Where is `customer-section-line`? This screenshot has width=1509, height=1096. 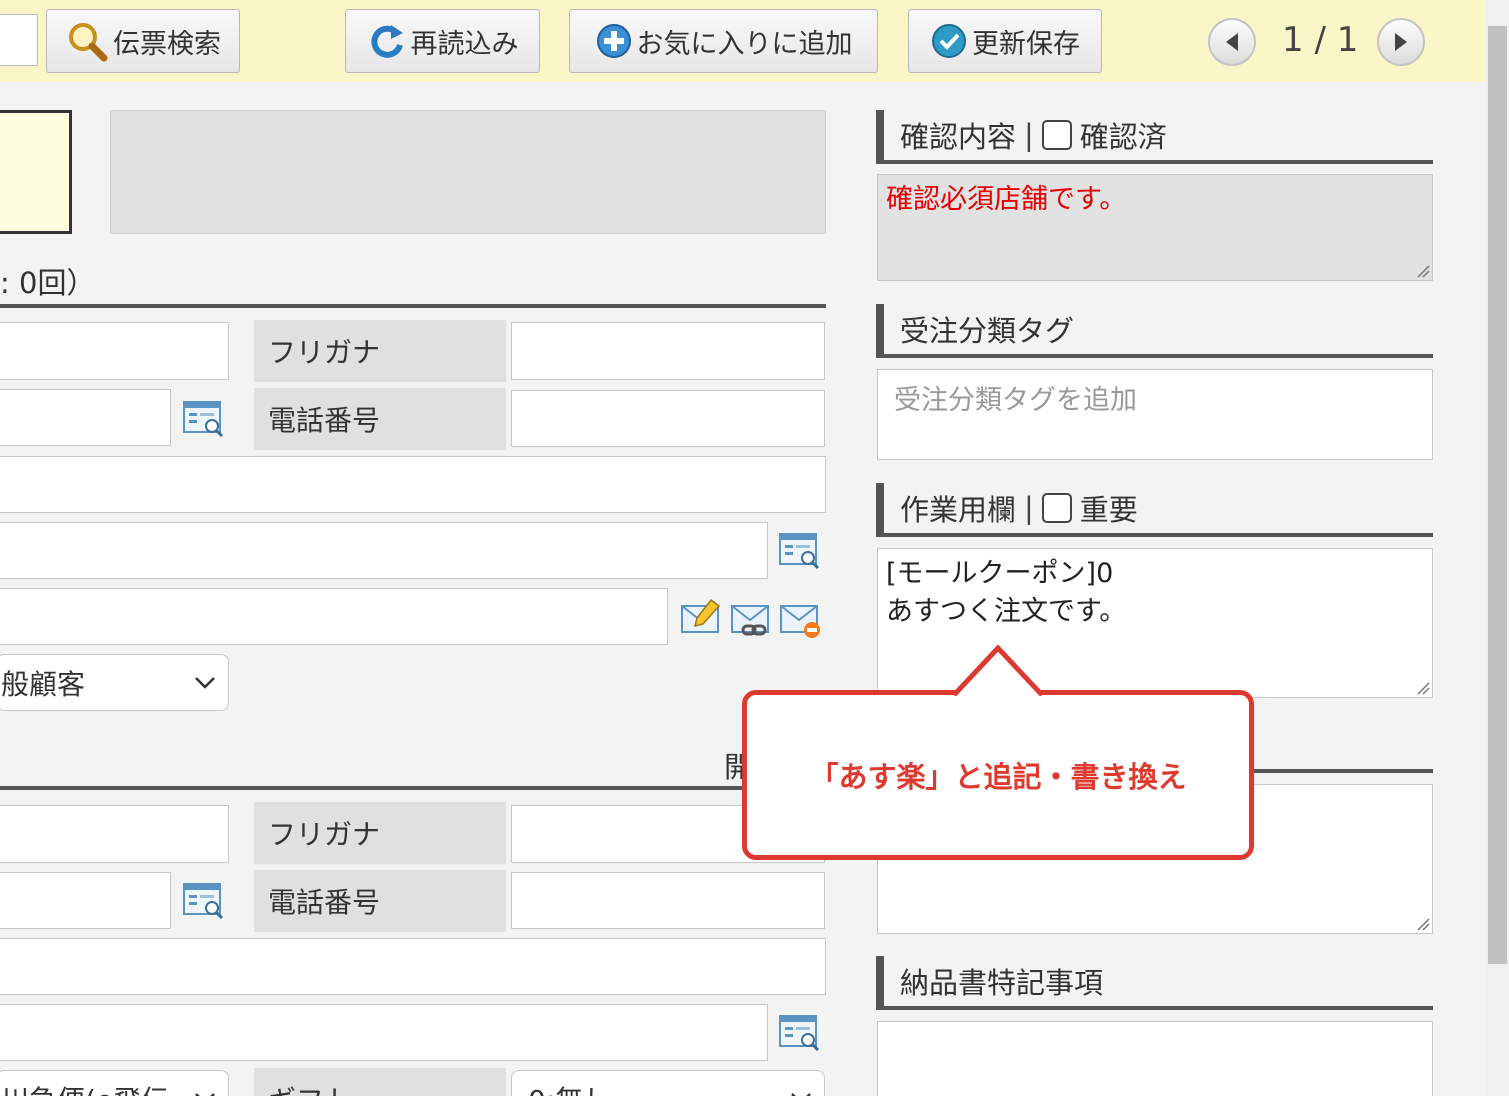 customer-section-line is located at coordinates (413, 306).